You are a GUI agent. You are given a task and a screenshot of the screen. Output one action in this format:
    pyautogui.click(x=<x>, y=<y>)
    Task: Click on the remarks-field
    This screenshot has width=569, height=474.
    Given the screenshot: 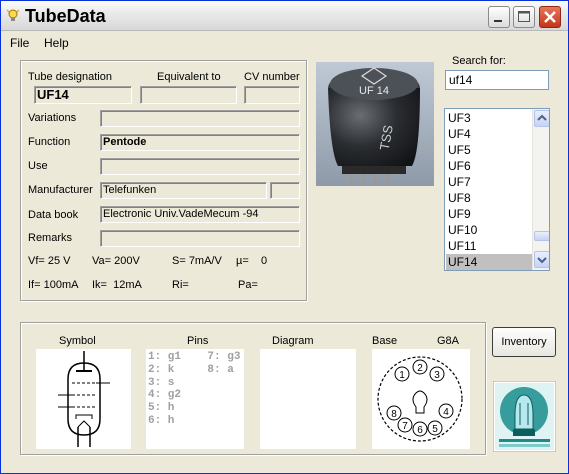 What is the action you would take?
    pyautogui.click(x=200, y=238)
    